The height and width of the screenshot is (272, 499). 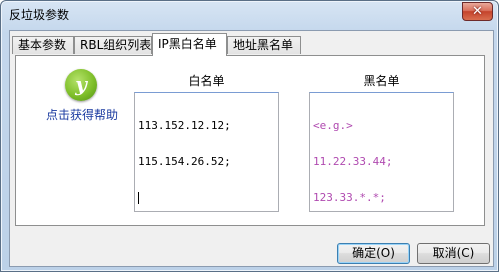 I want to click on help-logo-icon: y, so click(x=81, y=85).